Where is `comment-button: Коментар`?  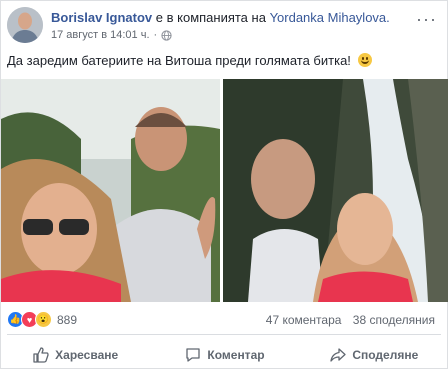 comment-button: Коментар is located at coordinates (224, 355).